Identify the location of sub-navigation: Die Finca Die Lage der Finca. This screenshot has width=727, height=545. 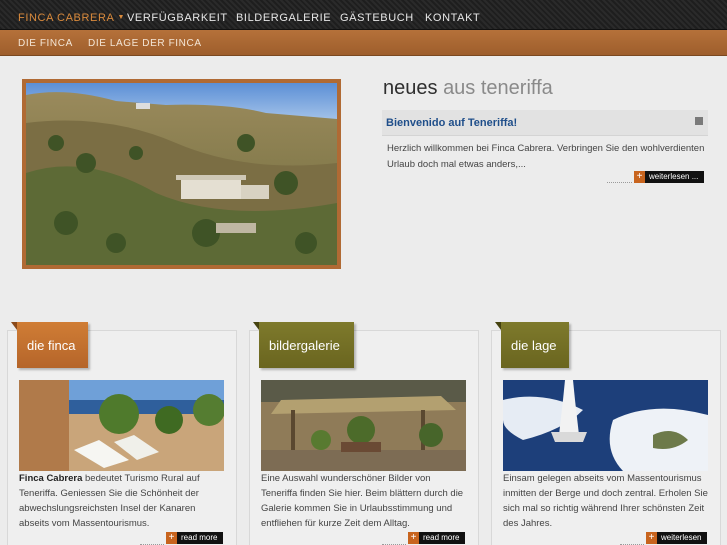
(363, 43).